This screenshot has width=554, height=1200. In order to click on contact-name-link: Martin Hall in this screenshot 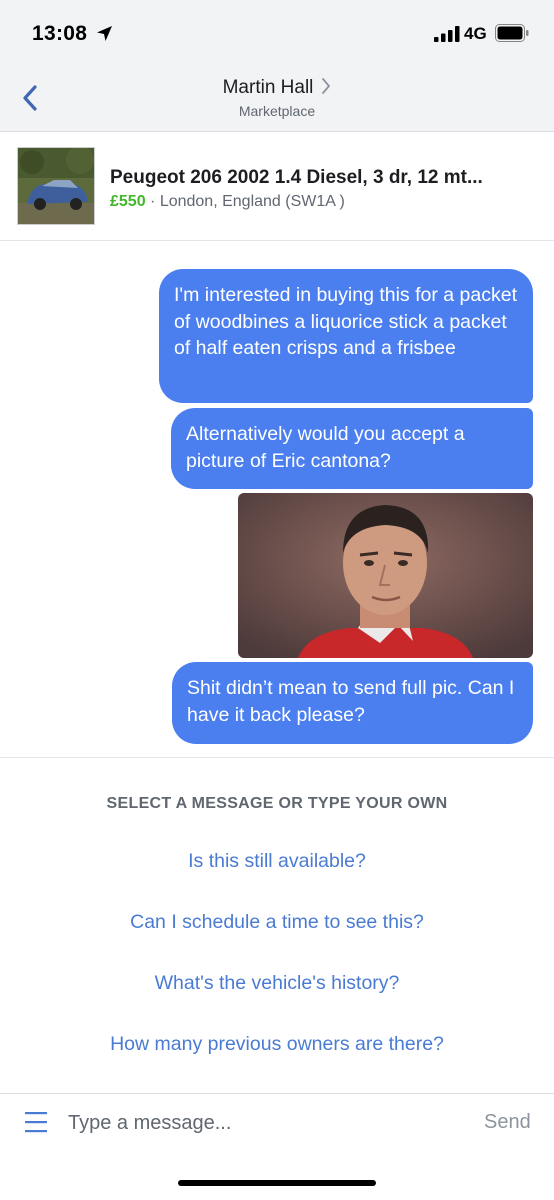, I will do `click(277, 88)`.